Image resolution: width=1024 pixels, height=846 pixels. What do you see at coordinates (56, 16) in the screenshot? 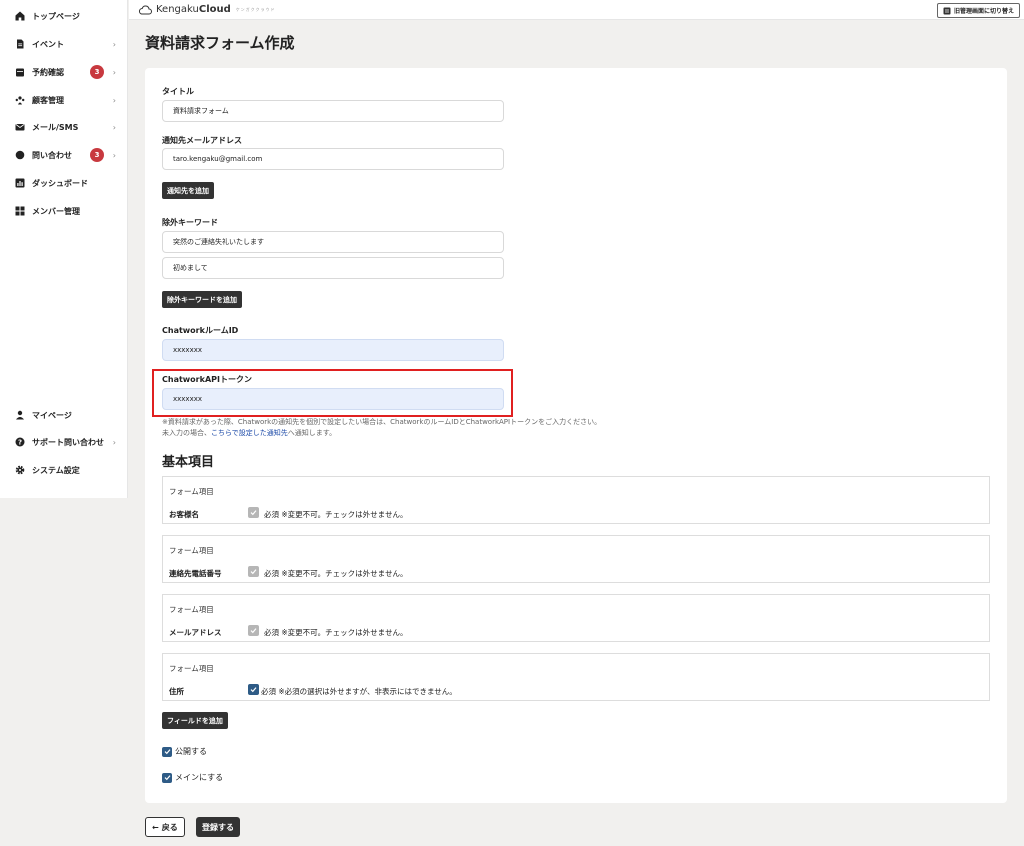
I see `sidebar-item-label: トップページ` at bounding box center [56, 16].